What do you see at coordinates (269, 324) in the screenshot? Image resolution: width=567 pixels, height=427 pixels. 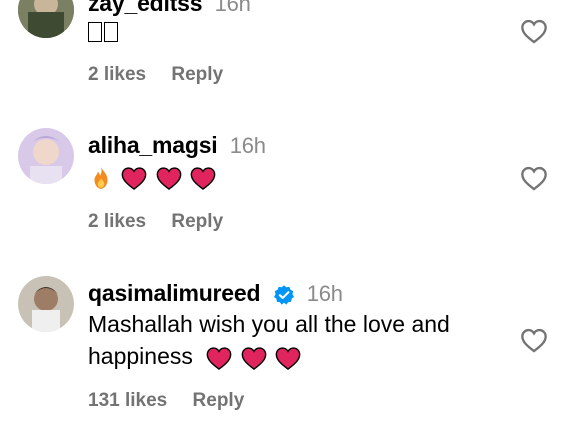 I see `comment-text-line: Mashallah wish you all the love and` at bounding box center [269, 324].